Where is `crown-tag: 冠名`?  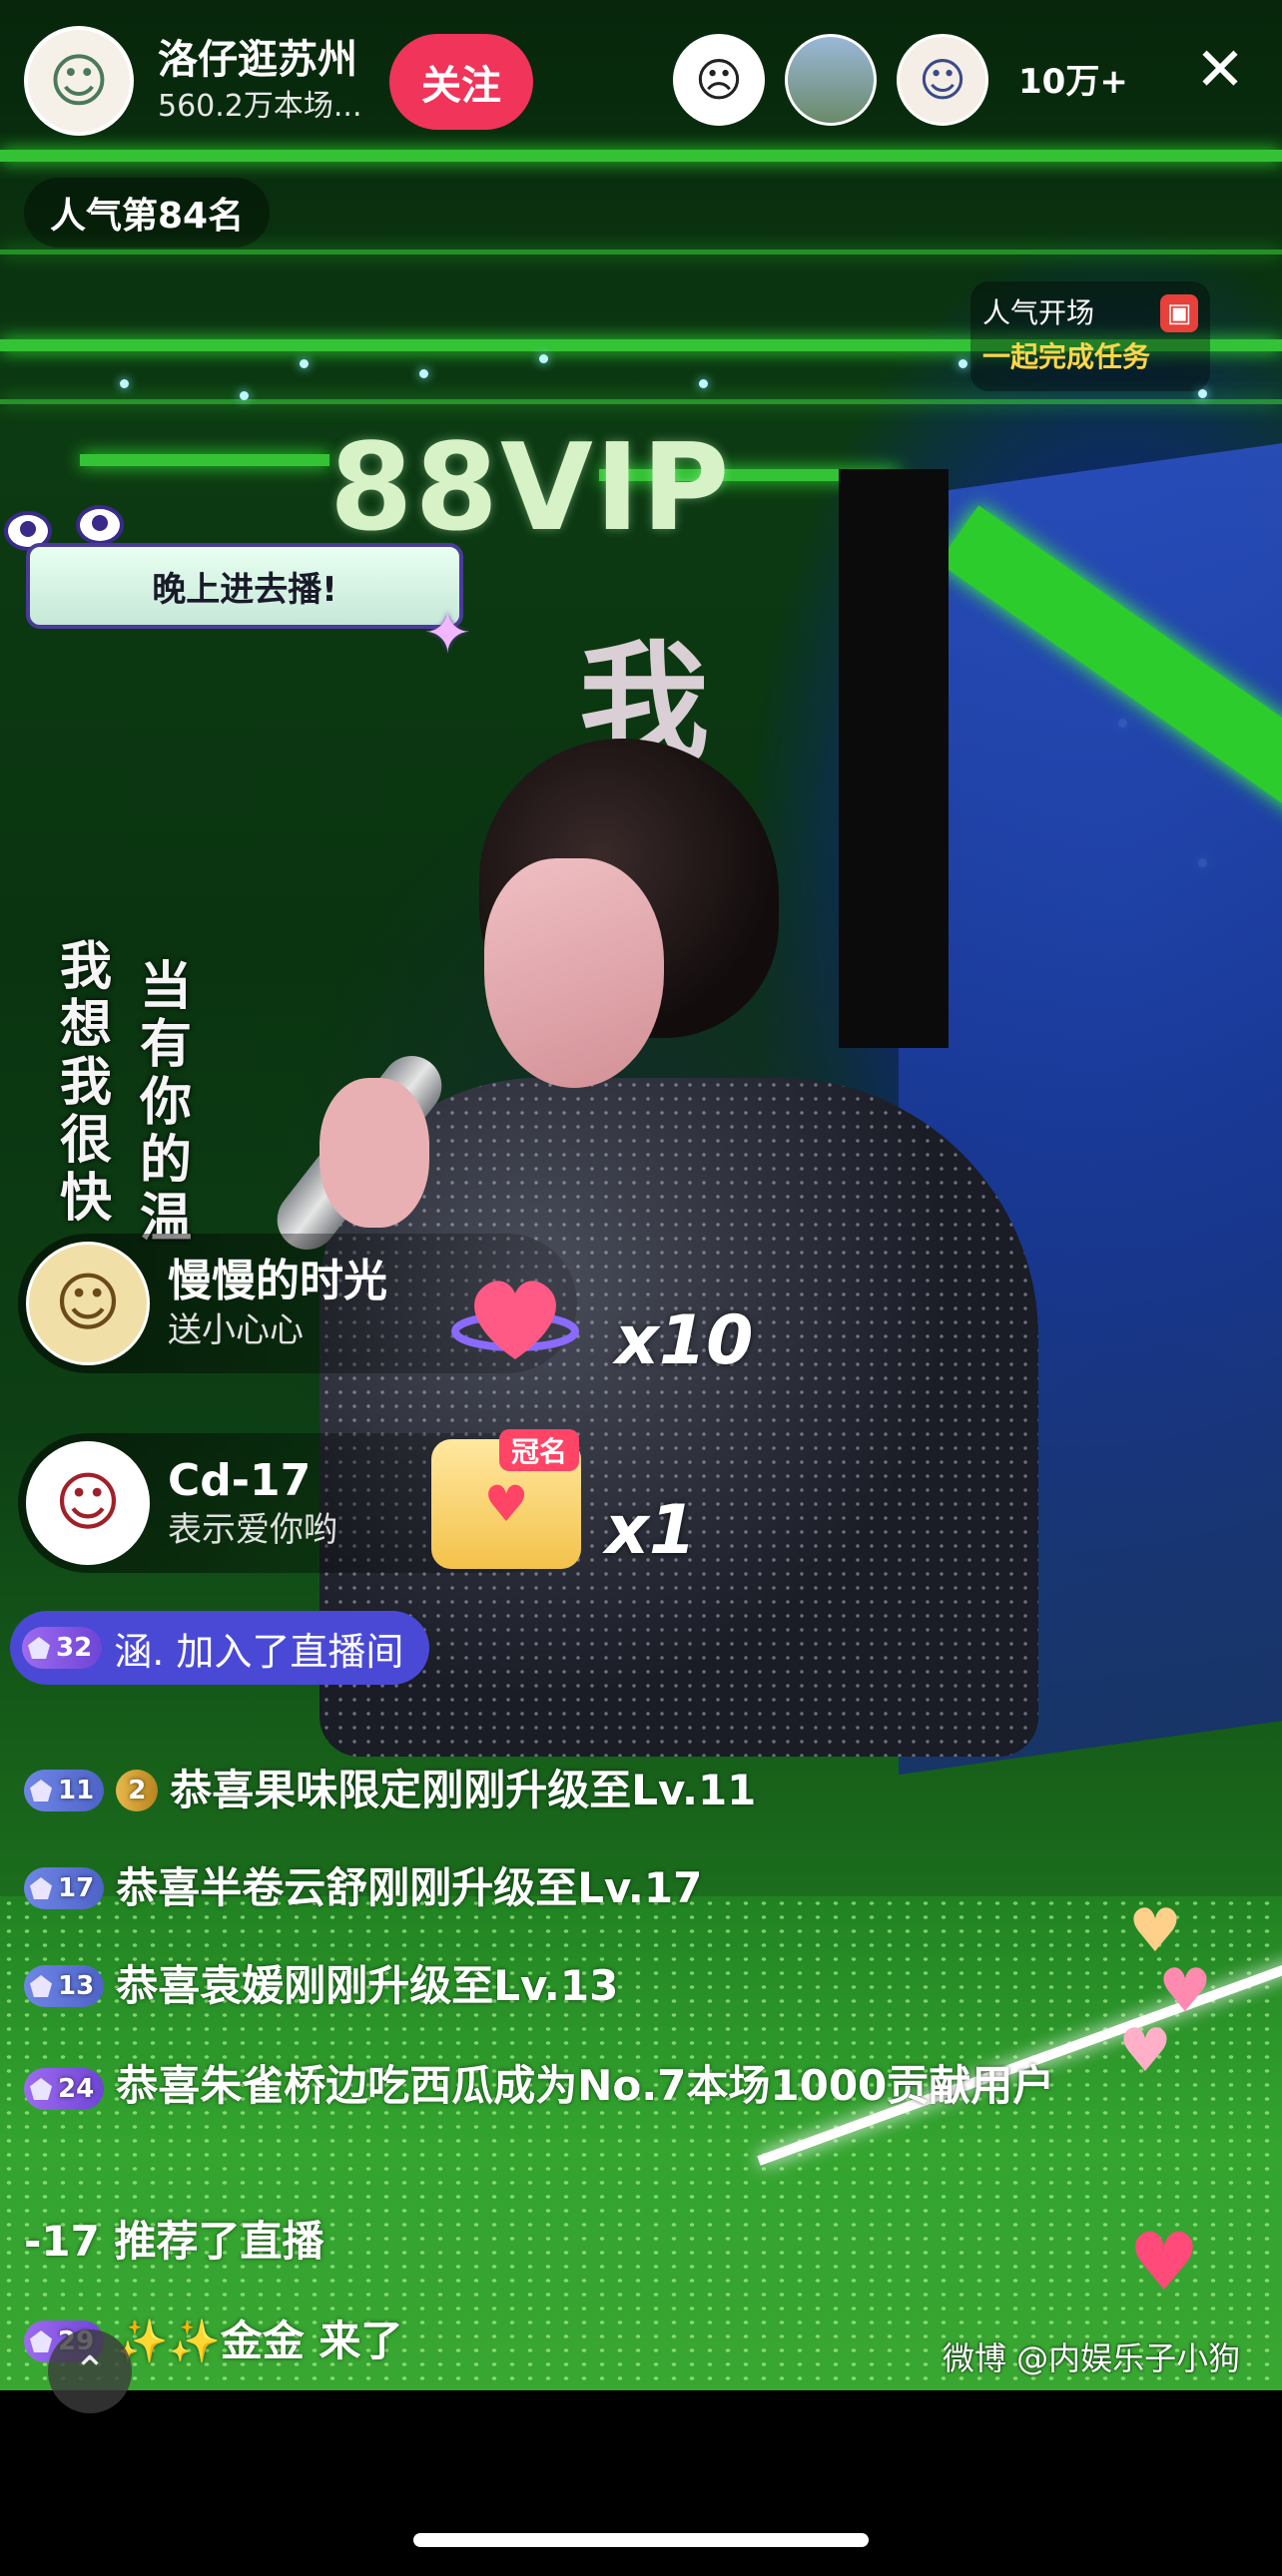 crown-tag: 冠名 is located at coordinates (539, 1450).